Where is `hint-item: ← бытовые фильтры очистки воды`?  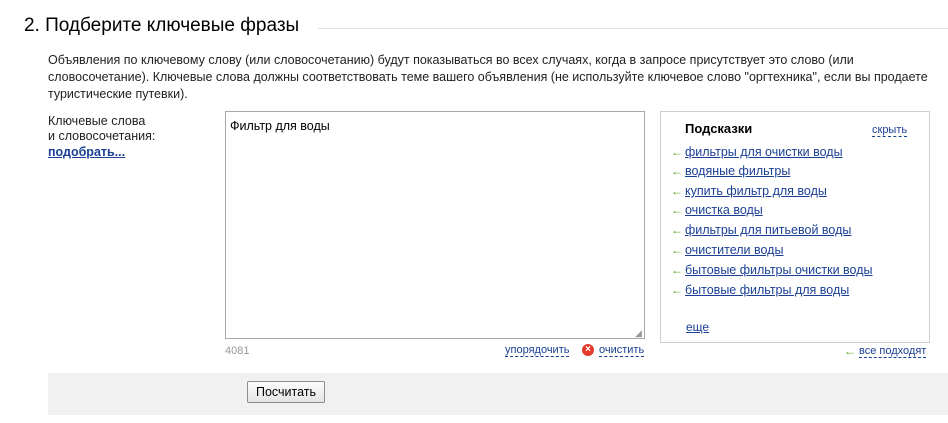 hint-item: ← бытовые фильтры очистки воды is located at coordinates (772, 271).